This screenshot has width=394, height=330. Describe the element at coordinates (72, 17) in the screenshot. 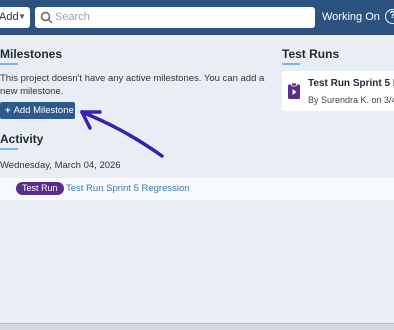

I see `search-placeholder: Search` at that location.